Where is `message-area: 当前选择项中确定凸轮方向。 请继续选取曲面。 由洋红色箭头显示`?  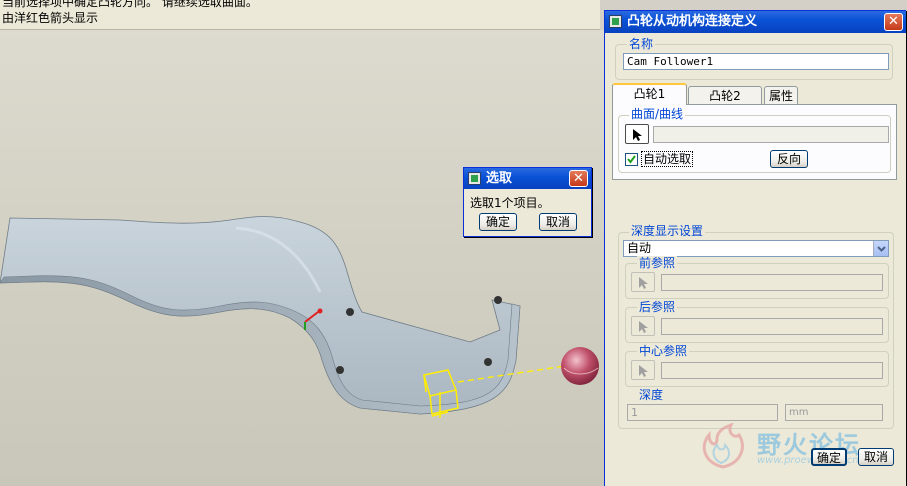
message-area: 当前选择项中确定凸轮方向。 请继续选取曲面。 由洋红色箭头显示 is located at coordinates (300, 15).